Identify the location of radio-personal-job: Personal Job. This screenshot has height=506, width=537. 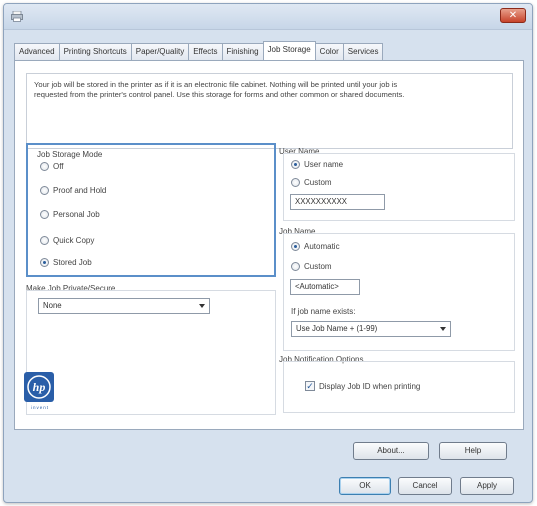
(70, 214).